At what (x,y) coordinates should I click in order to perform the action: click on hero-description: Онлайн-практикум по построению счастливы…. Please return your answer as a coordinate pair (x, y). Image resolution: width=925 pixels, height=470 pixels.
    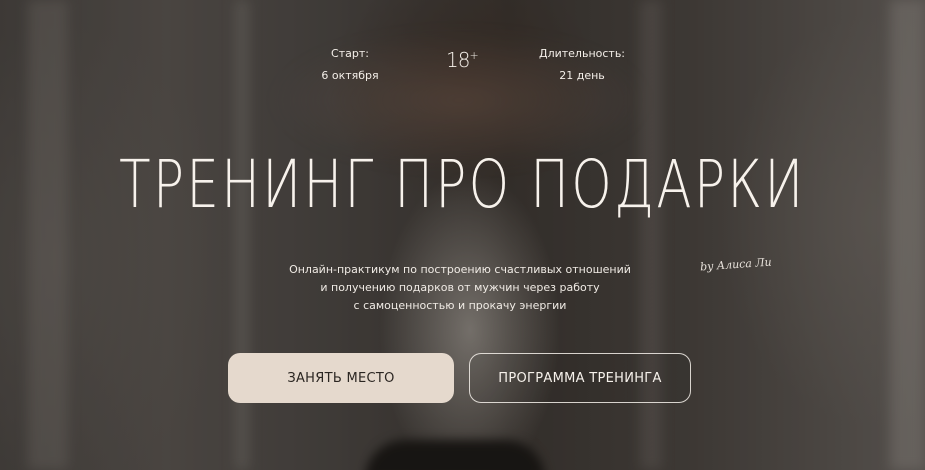
    Looking at the image, I should click on (460, 288).